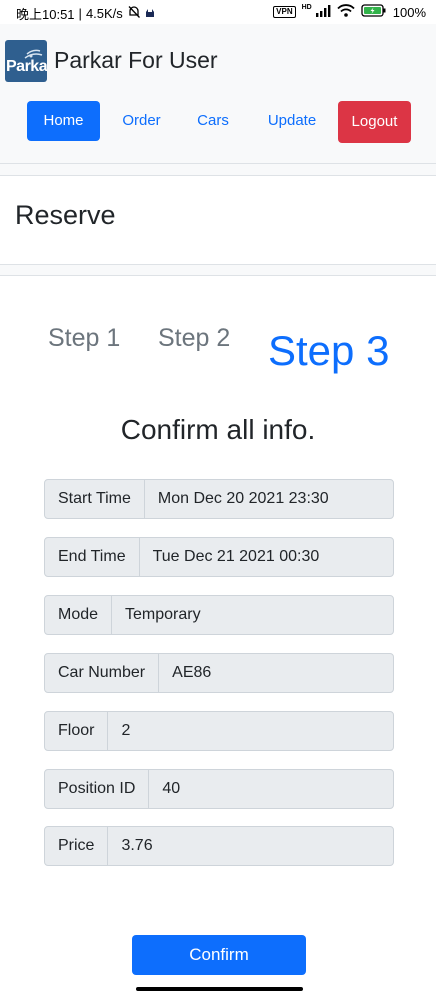 The height and width of the screenshot is (993, 436). Describe the element at coordinates (126, 730) in the screenshot. I see `info-value: 2` at that location.